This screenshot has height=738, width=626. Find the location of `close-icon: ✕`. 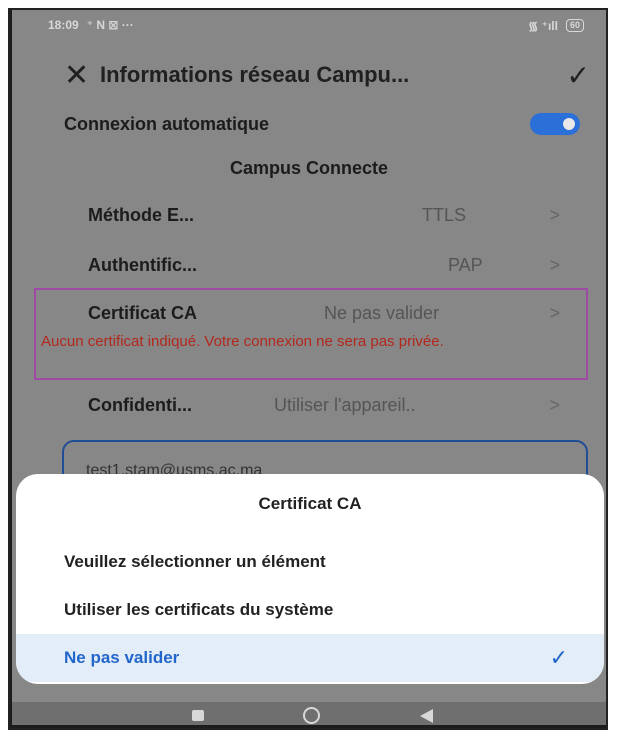

close-icon: ✕ is located at coordinates (82, 75).